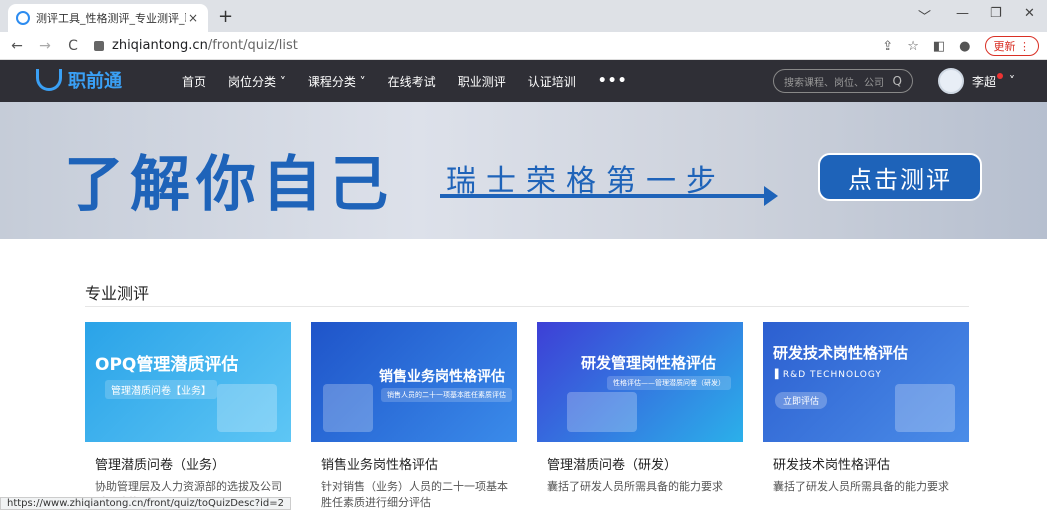 The width and height of the screenshot is (1047, 512). What do you see at coordinates (828, 375) in the screenshot?
I see `card-thumb-english: ▌R&D TECHNOLOGY` at bounding box center [828, 375].